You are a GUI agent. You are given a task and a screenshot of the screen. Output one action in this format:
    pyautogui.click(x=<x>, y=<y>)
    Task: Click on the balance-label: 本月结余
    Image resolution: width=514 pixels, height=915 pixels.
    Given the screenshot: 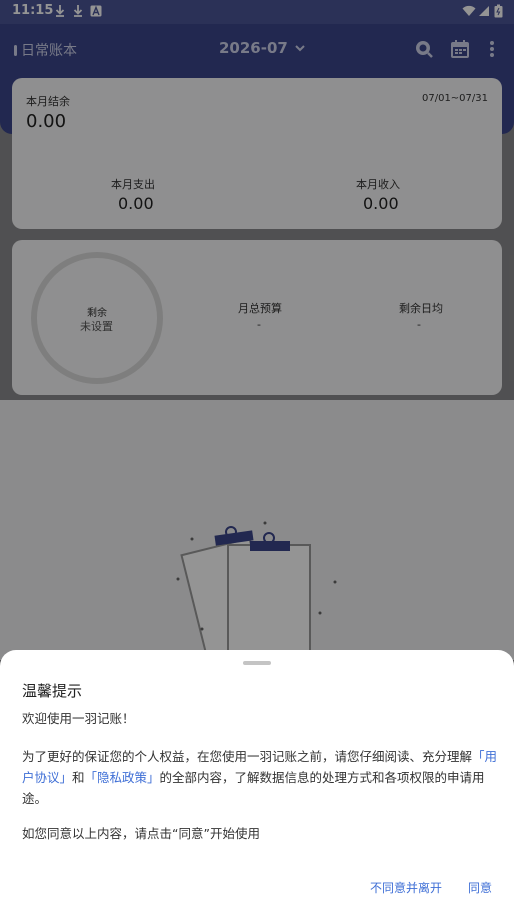 What is the action you would take?
    pyautogui.click(x=48, y=101)
    